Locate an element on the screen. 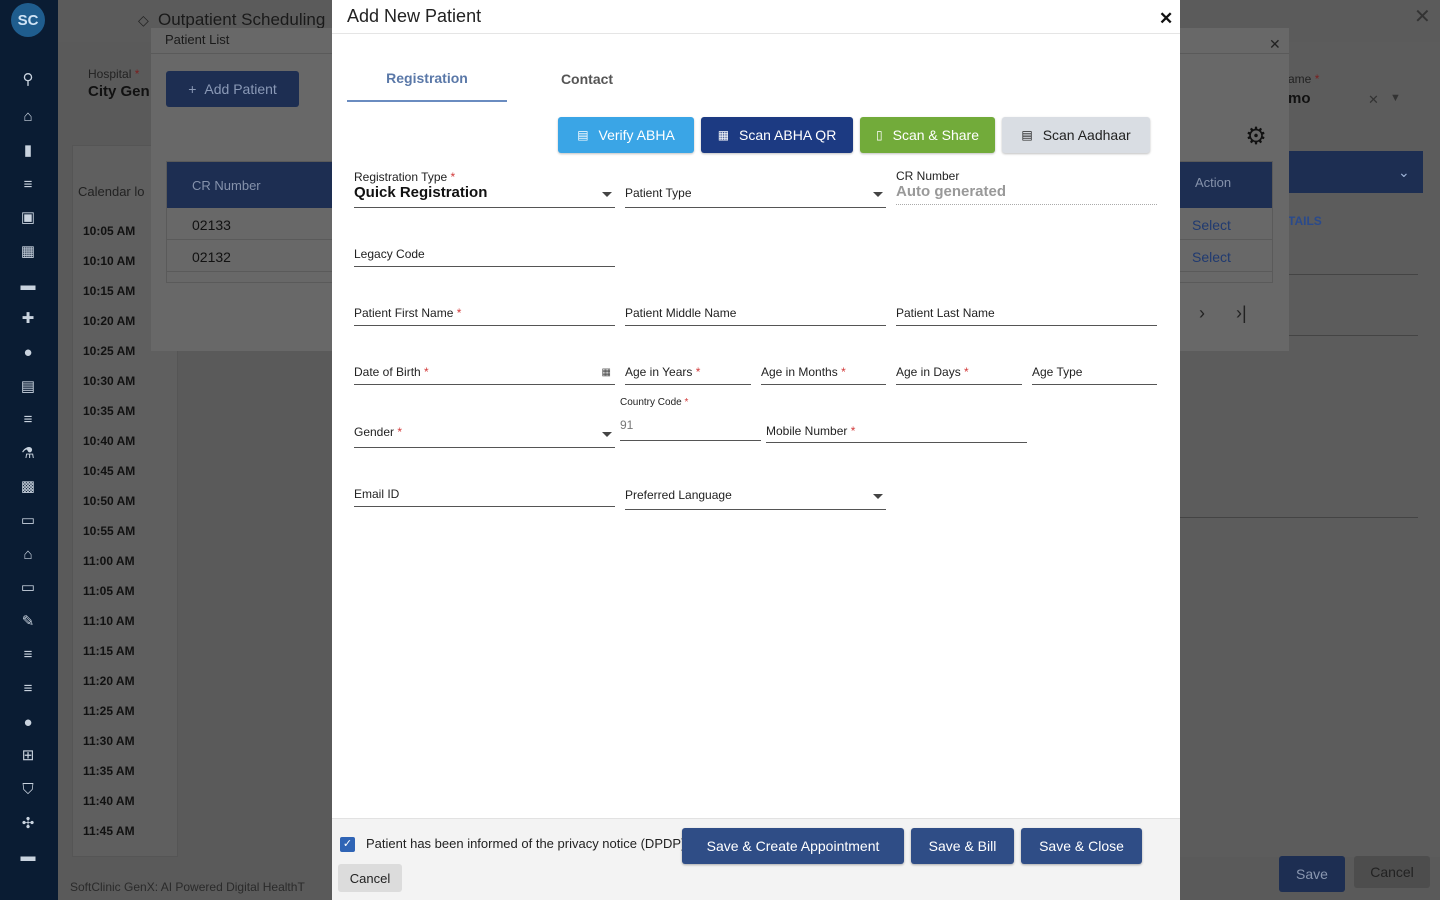  menu-icon-2: ≡ is located at coordinates (28, 655).